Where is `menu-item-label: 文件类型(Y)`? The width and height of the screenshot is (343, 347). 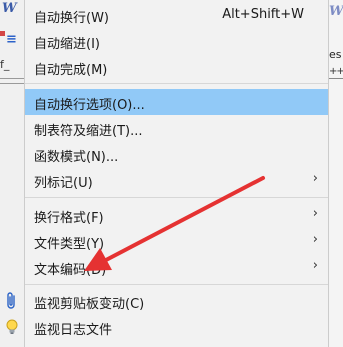 menu-item-label: 文件类型(Y) is located at coordinates (69, 244).